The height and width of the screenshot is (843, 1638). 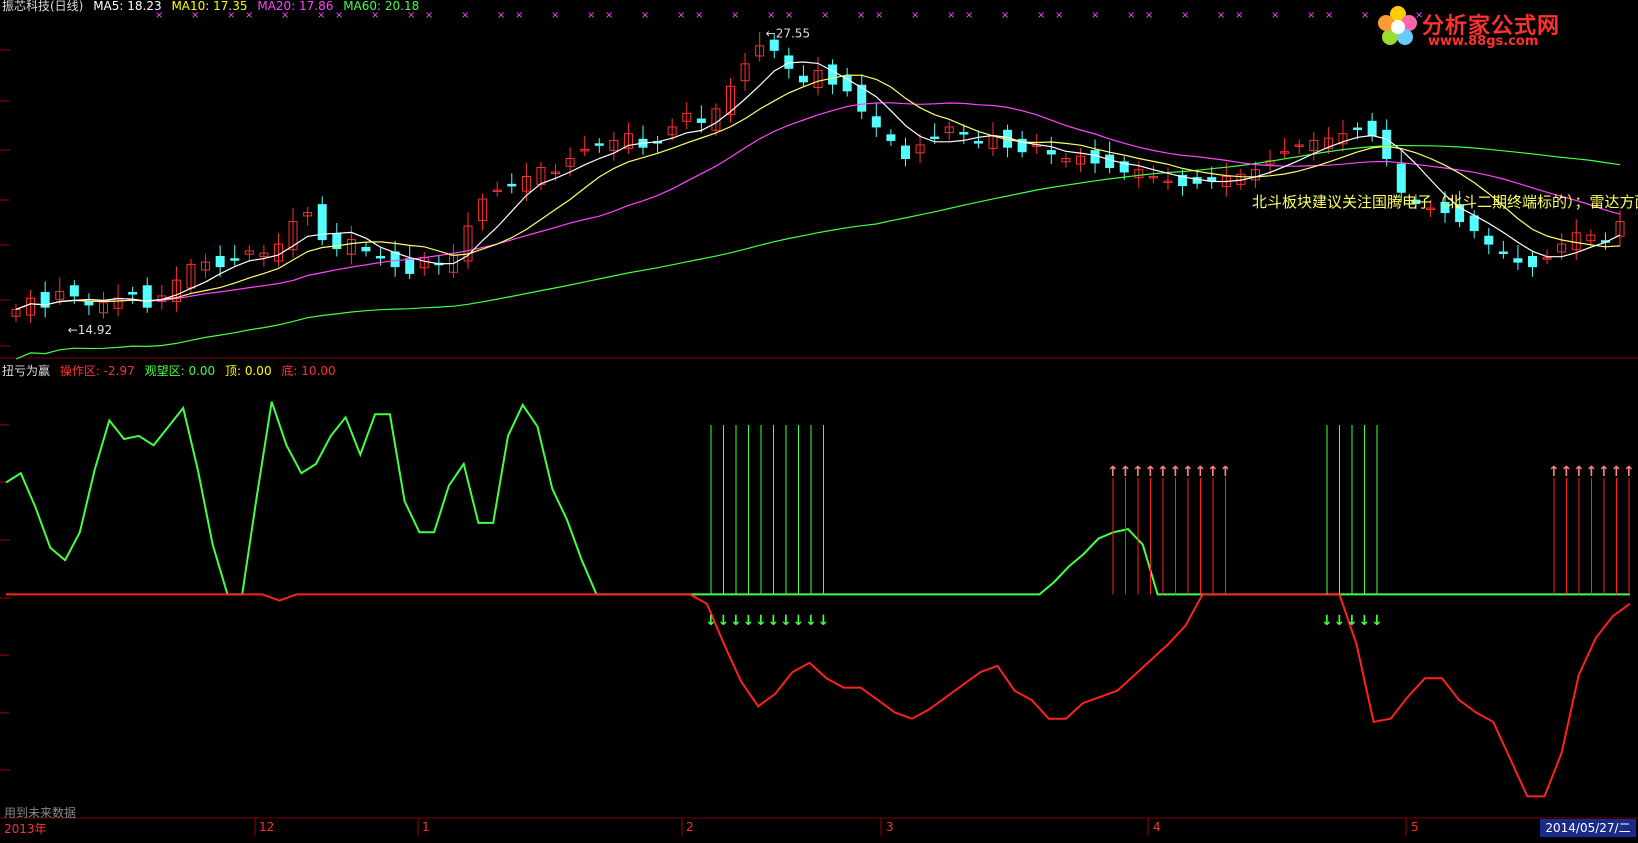 I want to click on top-label: 顶: 0.00, so click(x=248, y=371).